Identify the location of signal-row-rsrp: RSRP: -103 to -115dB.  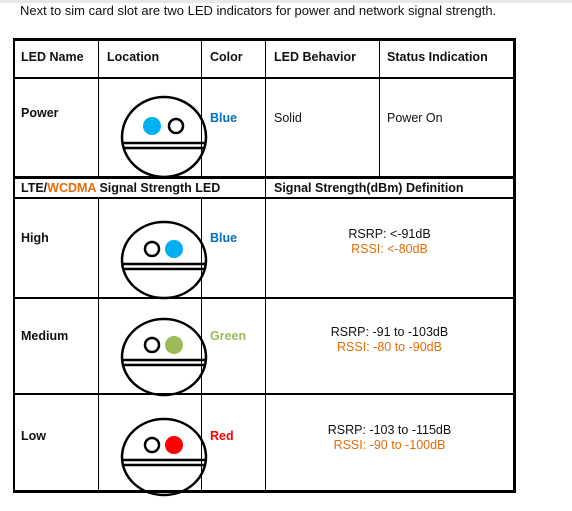
(389, 430).